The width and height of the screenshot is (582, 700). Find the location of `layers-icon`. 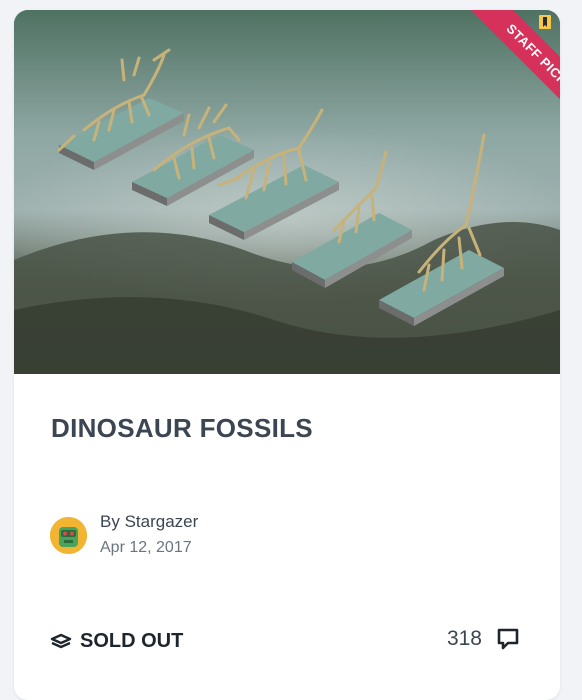

layers-icon is located at coordinates (61, 640).